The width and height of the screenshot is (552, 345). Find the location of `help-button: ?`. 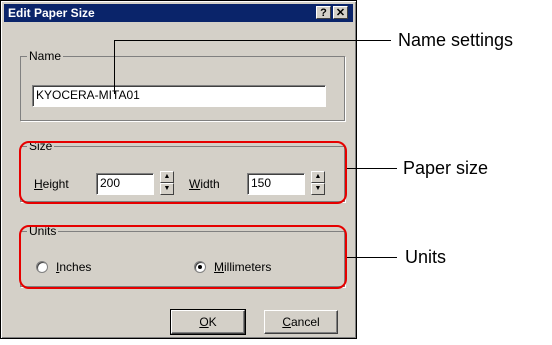

help-button: ? is located at coordinates (323, 12).